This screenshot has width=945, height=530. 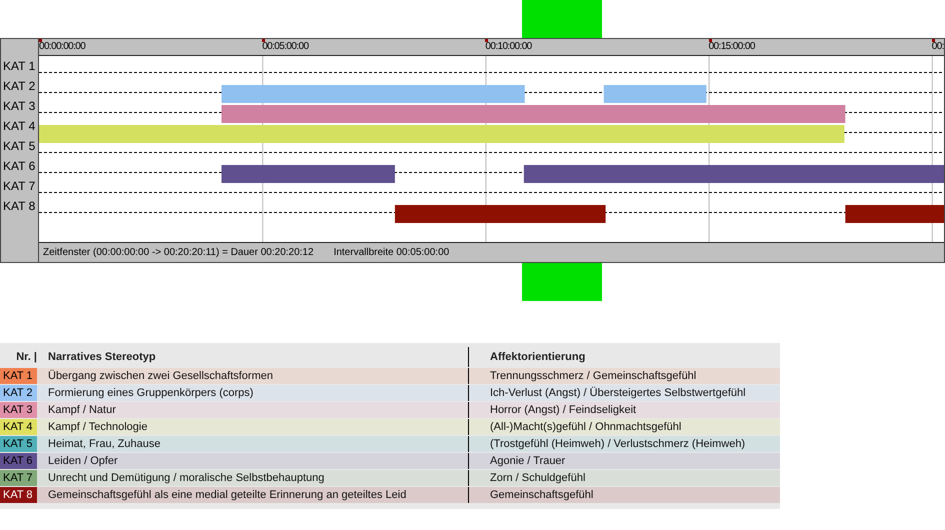 I want to click on table-cell: Gemeinschaftsgefühl, so click(x=624, y=495).